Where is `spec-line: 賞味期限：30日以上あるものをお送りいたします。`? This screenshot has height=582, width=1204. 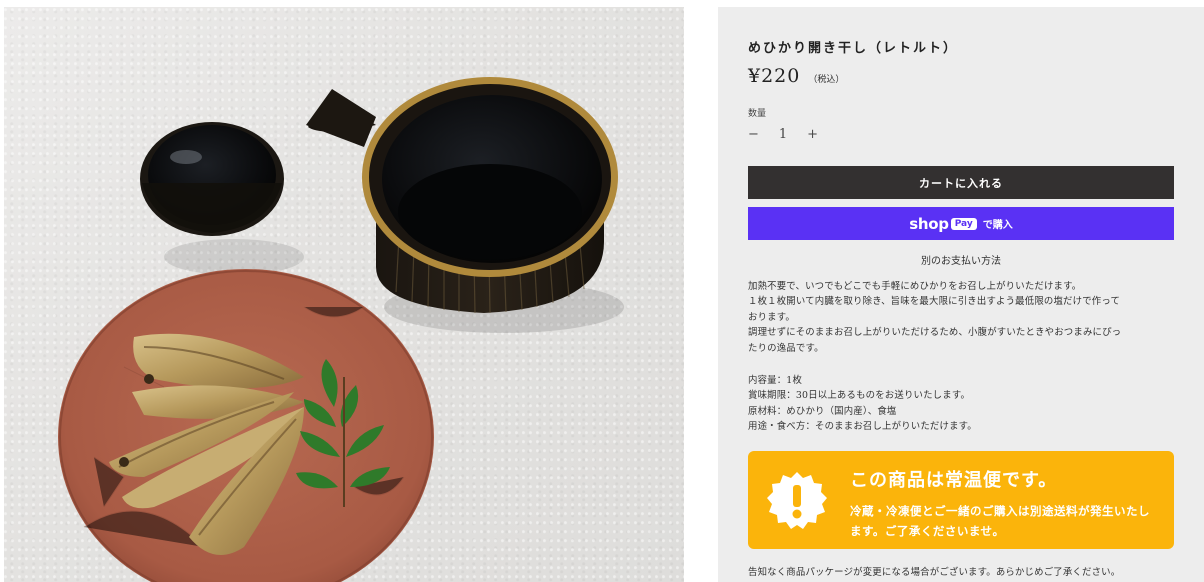
spec-line: 賞味期限：30日以上あるものをお送りいたします。 is located at coordinates (859, 396).